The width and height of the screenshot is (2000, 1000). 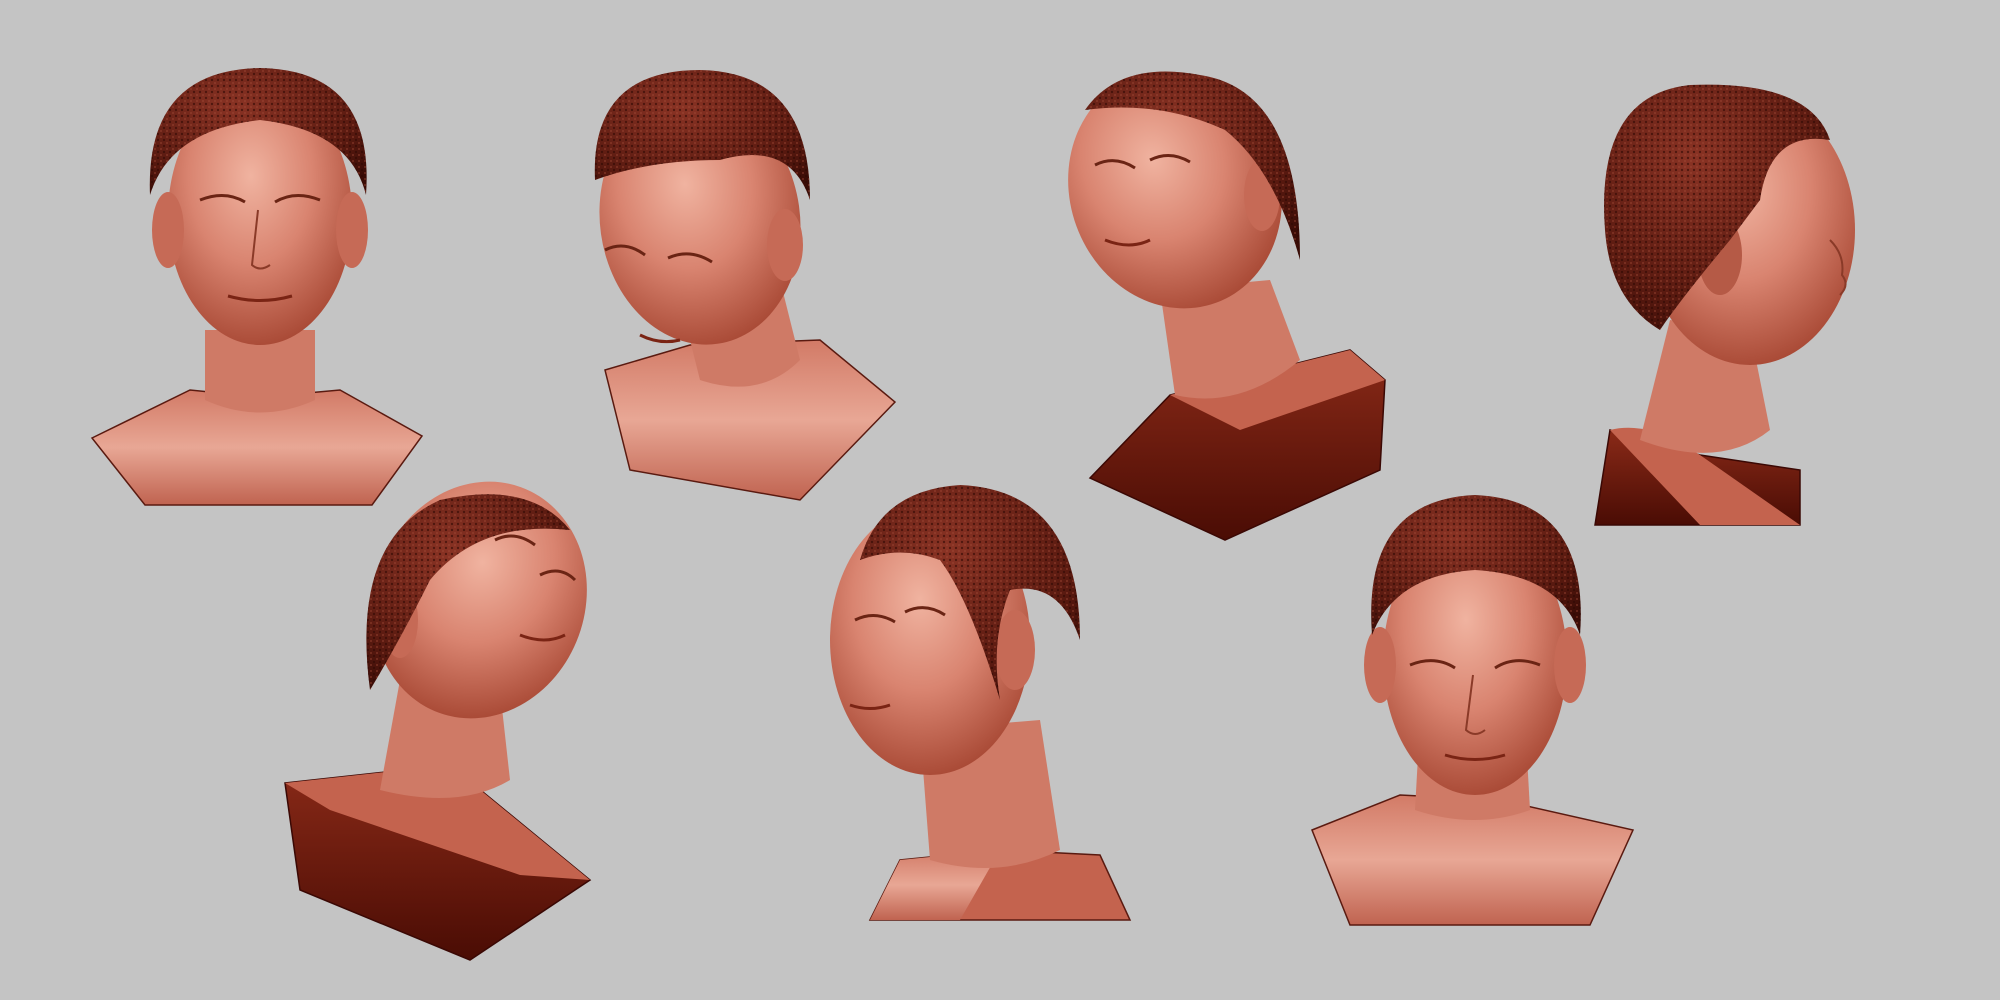 I want to click on bust-left-three-quarter, so click(x=981, y=703).